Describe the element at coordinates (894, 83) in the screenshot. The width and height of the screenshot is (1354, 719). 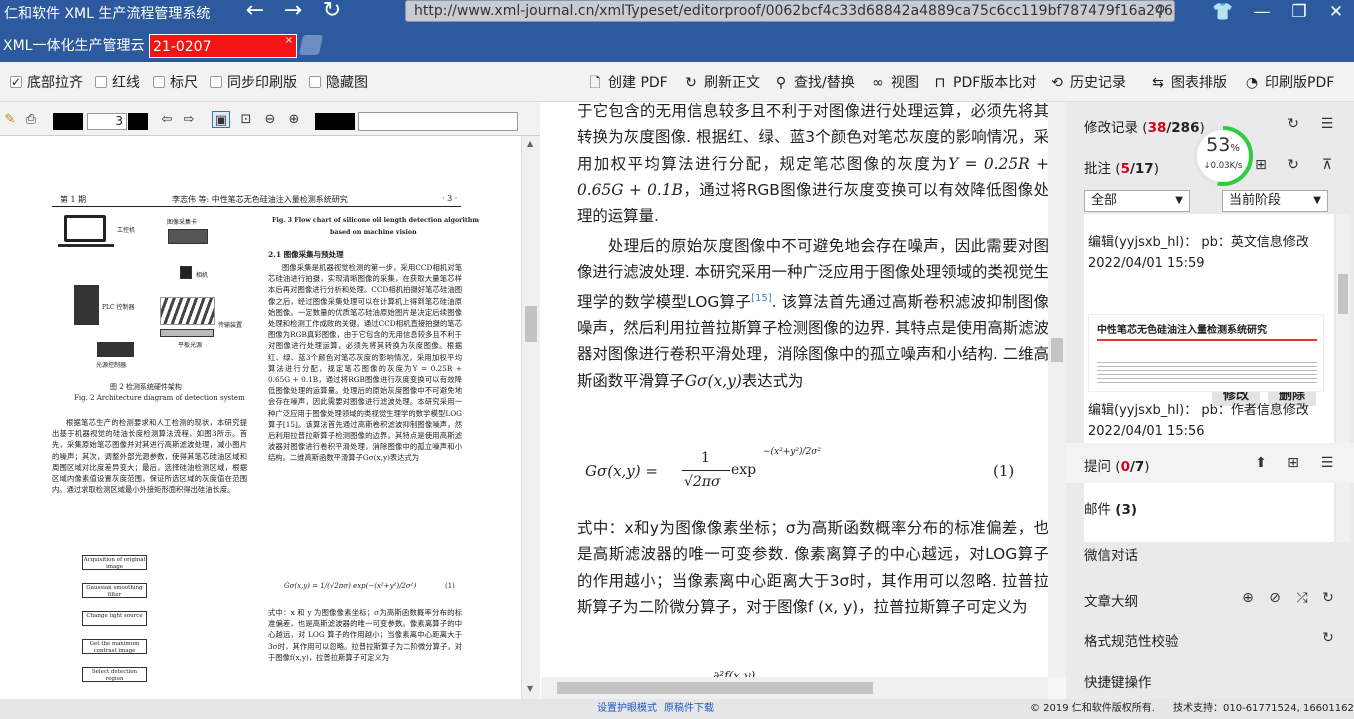
I see `view-button: ∞ 视图` at that location.